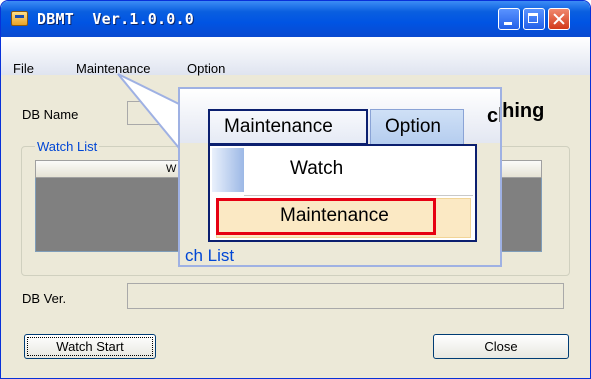 The width and height of the screenshot is (591, 379). What do you see at coordinates (67, 146) in the screenshot?
I see `watch-list-label: Watch List` at bounding box center [67, 146].